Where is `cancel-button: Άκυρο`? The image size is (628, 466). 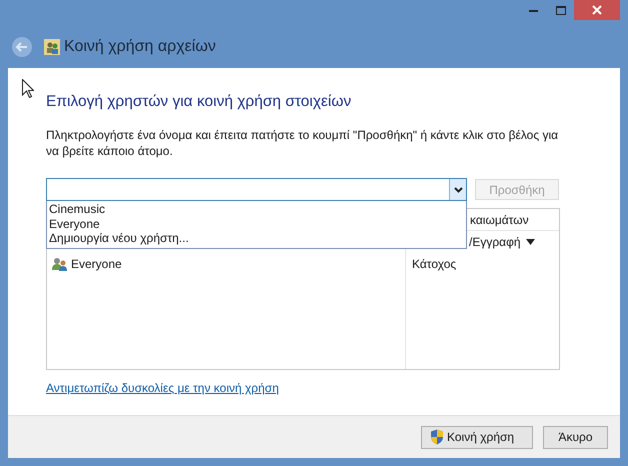 cancel-button: Άκυρο is located at coordinates (575, 437).